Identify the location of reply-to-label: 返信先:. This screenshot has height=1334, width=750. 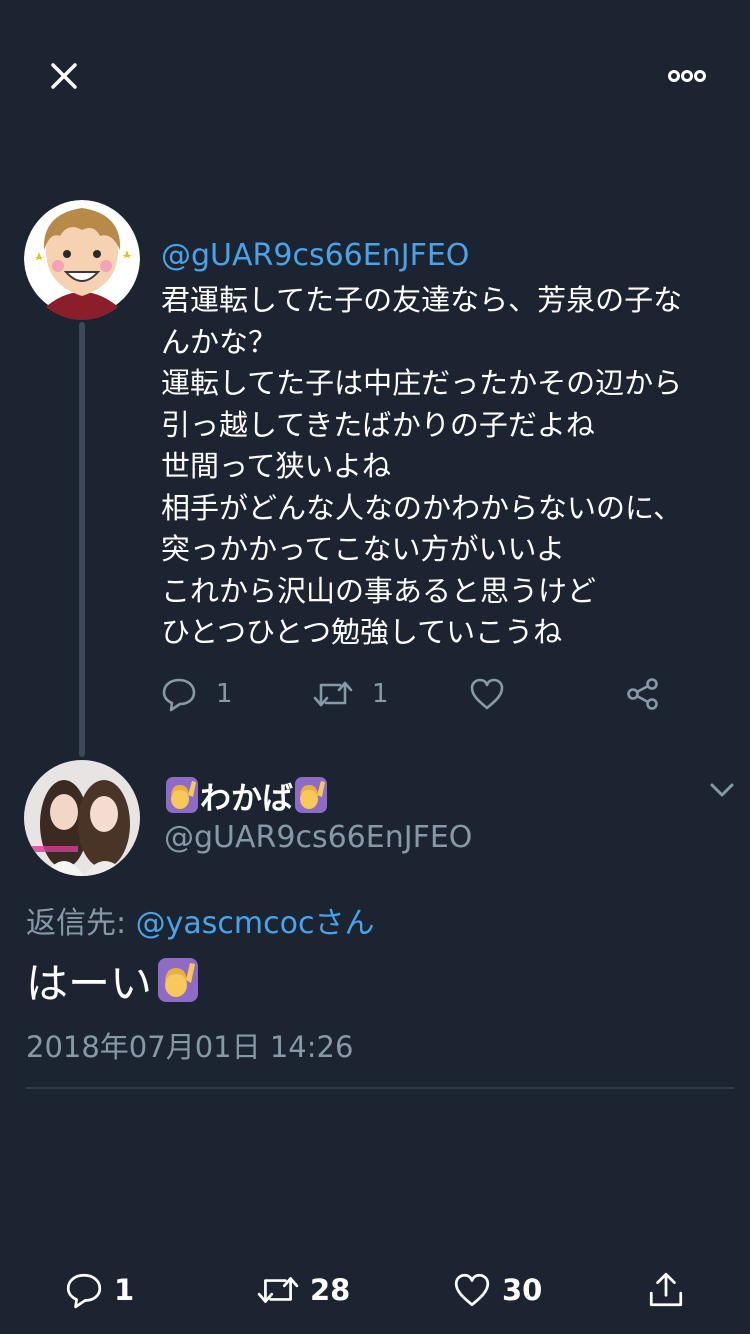
(81, 923).